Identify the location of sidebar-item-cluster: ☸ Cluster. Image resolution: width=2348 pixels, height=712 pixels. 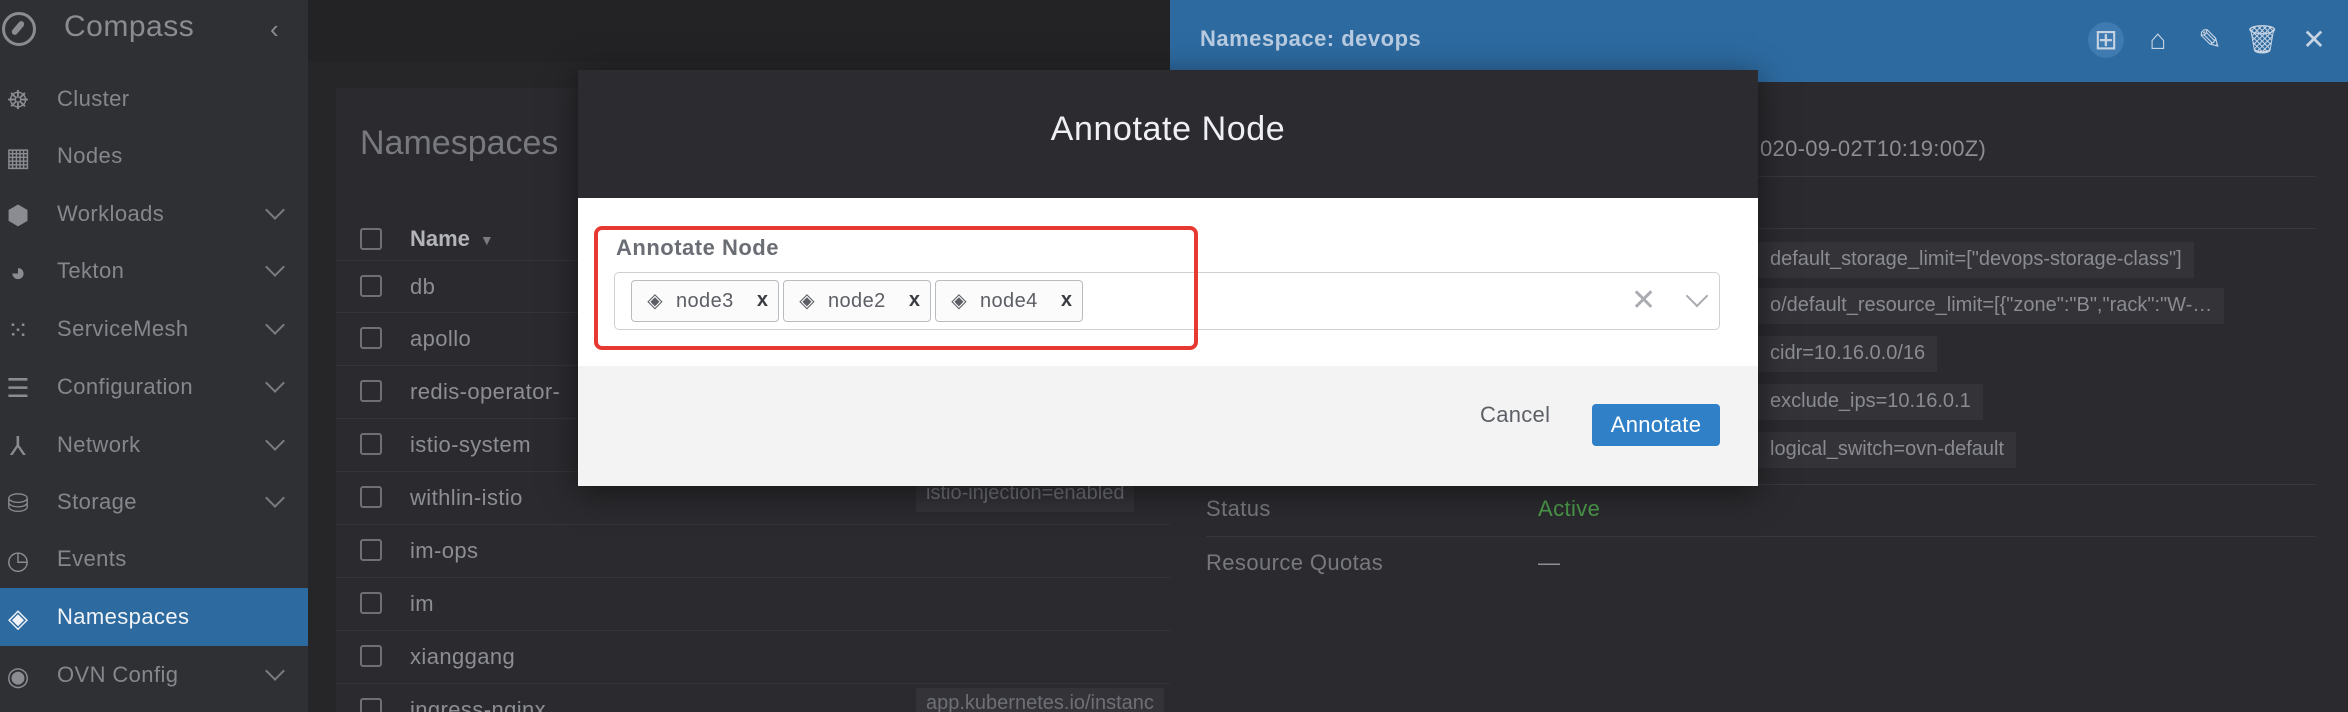
(154, 99).